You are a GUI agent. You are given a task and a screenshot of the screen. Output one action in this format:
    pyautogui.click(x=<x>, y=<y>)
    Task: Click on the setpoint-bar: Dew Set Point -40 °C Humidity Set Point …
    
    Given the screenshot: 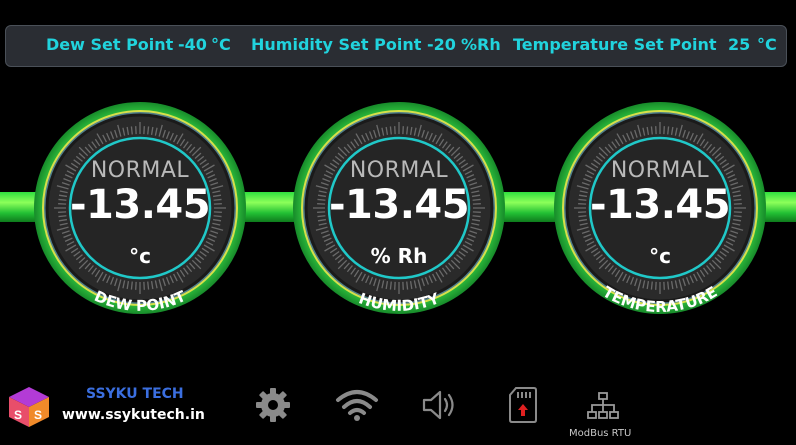 What is the action you would take?
    pyautogui.click(x=396, y=46)
    